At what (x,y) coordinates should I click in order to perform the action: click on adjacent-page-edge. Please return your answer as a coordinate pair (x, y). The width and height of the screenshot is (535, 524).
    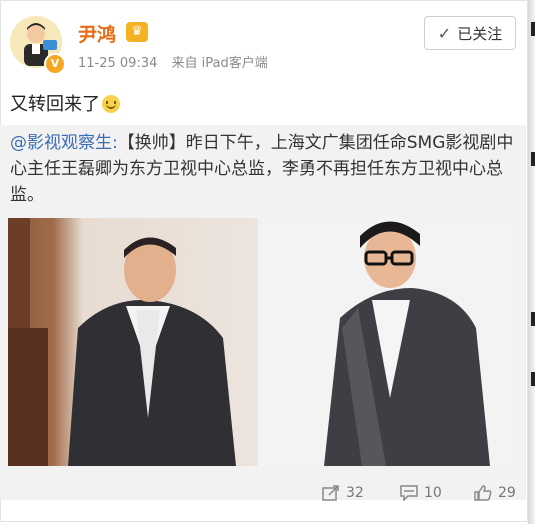
    Looking at the image, I should click on (531, 262).